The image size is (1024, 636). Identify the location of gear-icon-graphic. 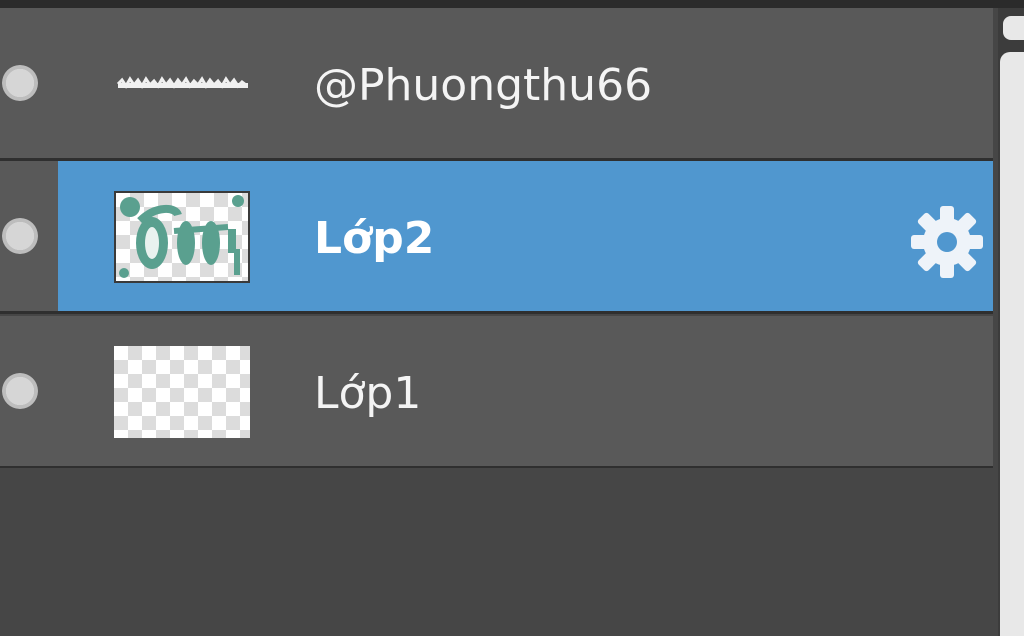
(947, 242).